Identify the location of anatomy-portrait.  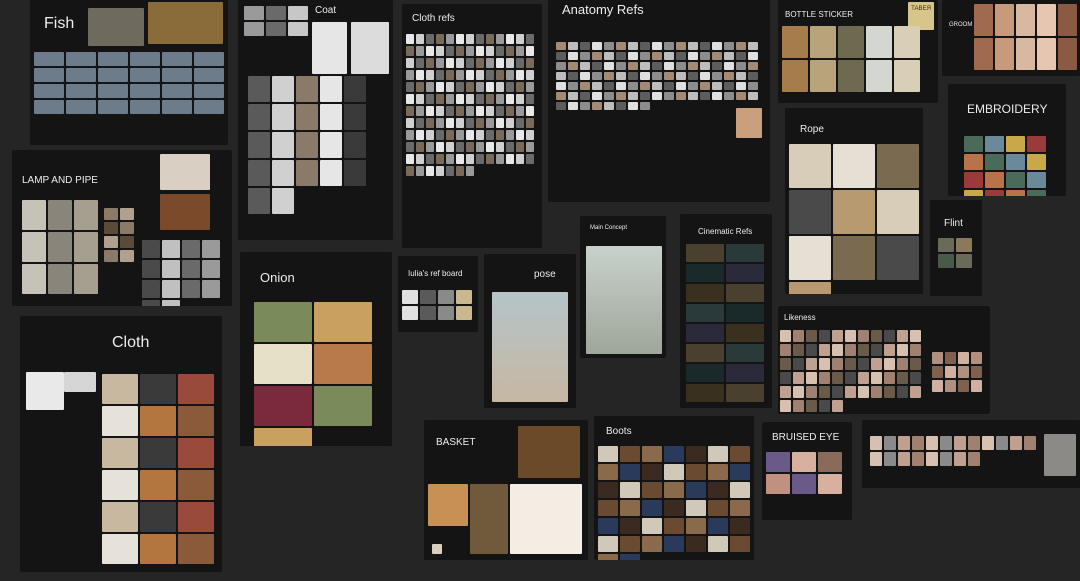
(749, 123).